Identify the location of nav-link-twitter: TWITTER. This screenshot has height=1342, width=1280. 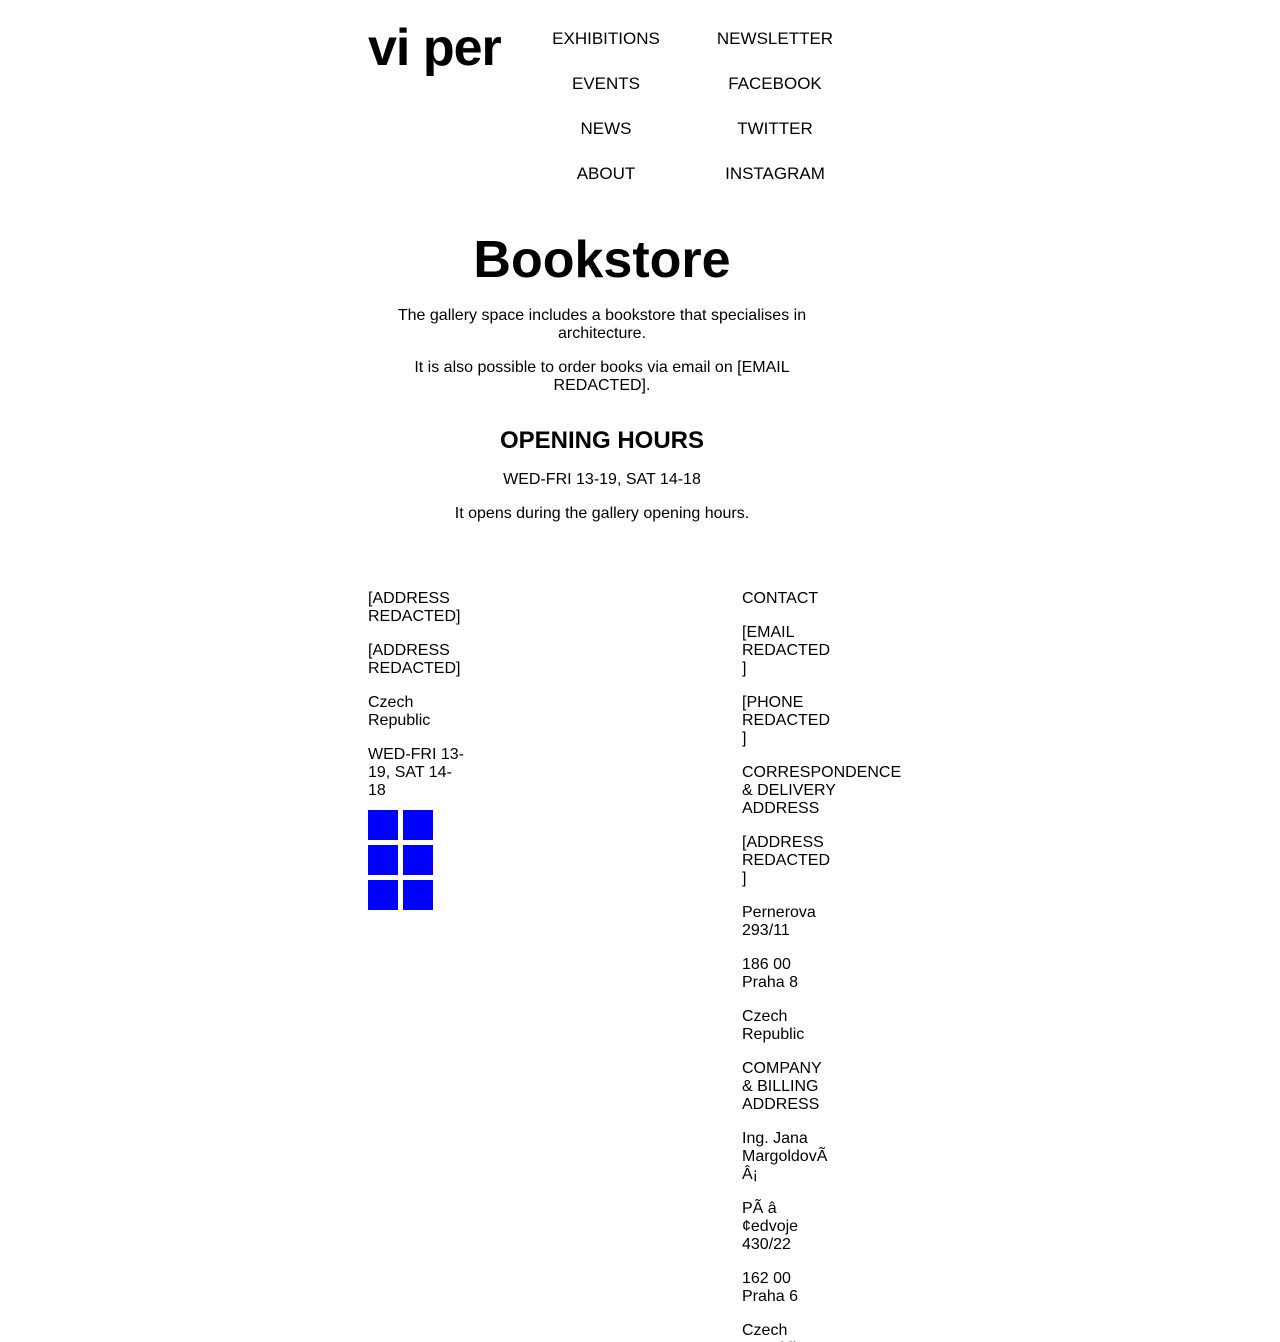
(775, 141).